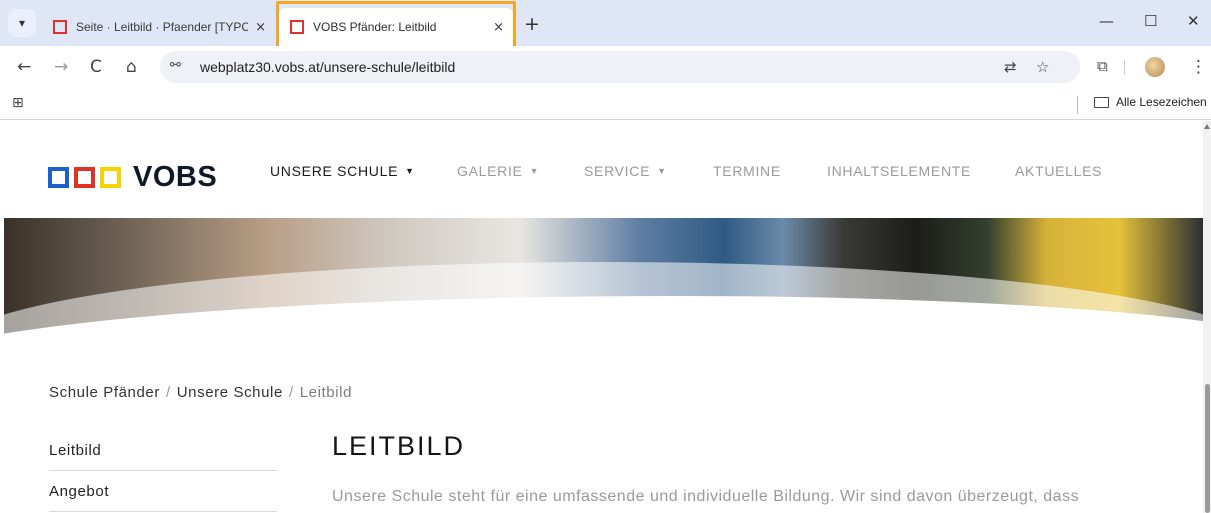 The image size is (1211, 513). Describe the element at coordinates (326, 392) in the screenshot. I see `breadcrumb-current: Leitbild` at that location.